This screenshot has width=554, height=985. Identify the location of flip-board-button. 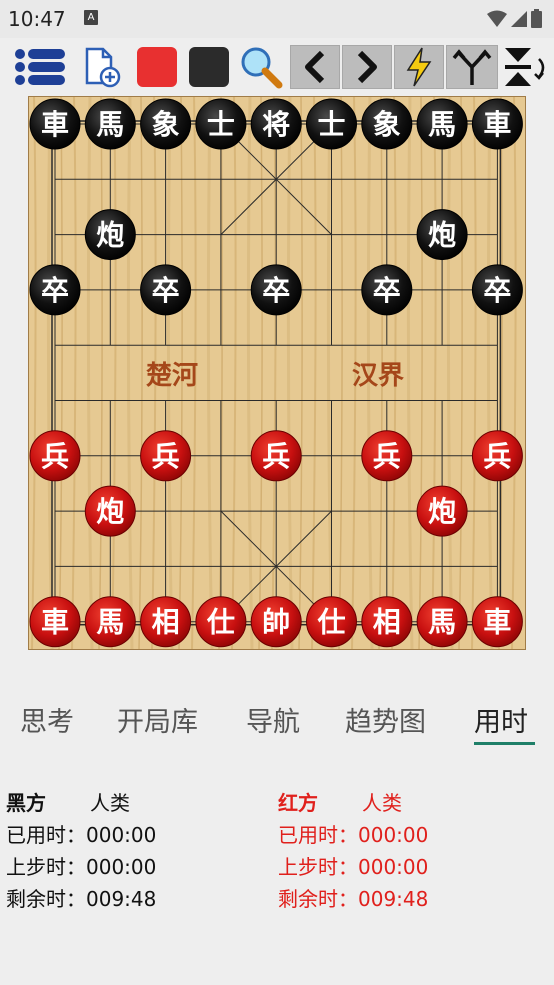
(525, 67).